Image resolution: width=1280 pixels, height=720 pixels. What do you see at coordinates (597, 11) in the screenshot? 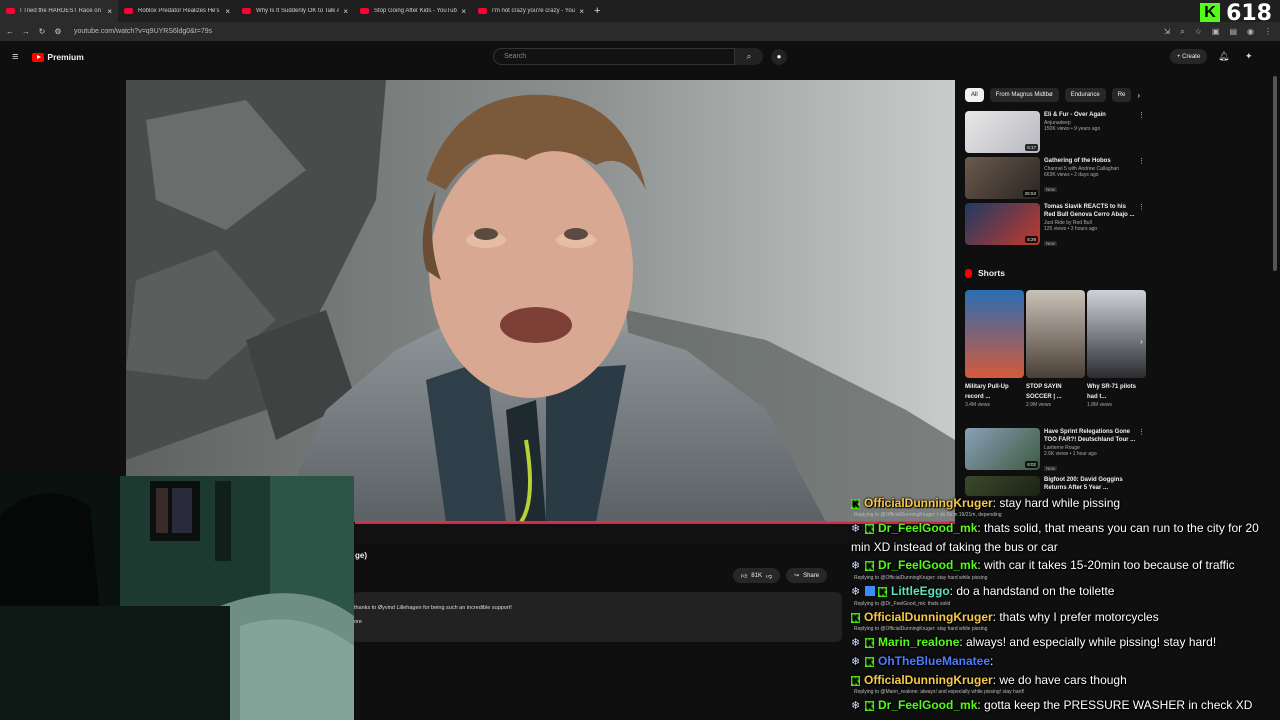
I see `new-tab-button: +` at bounding box center [597, 11].